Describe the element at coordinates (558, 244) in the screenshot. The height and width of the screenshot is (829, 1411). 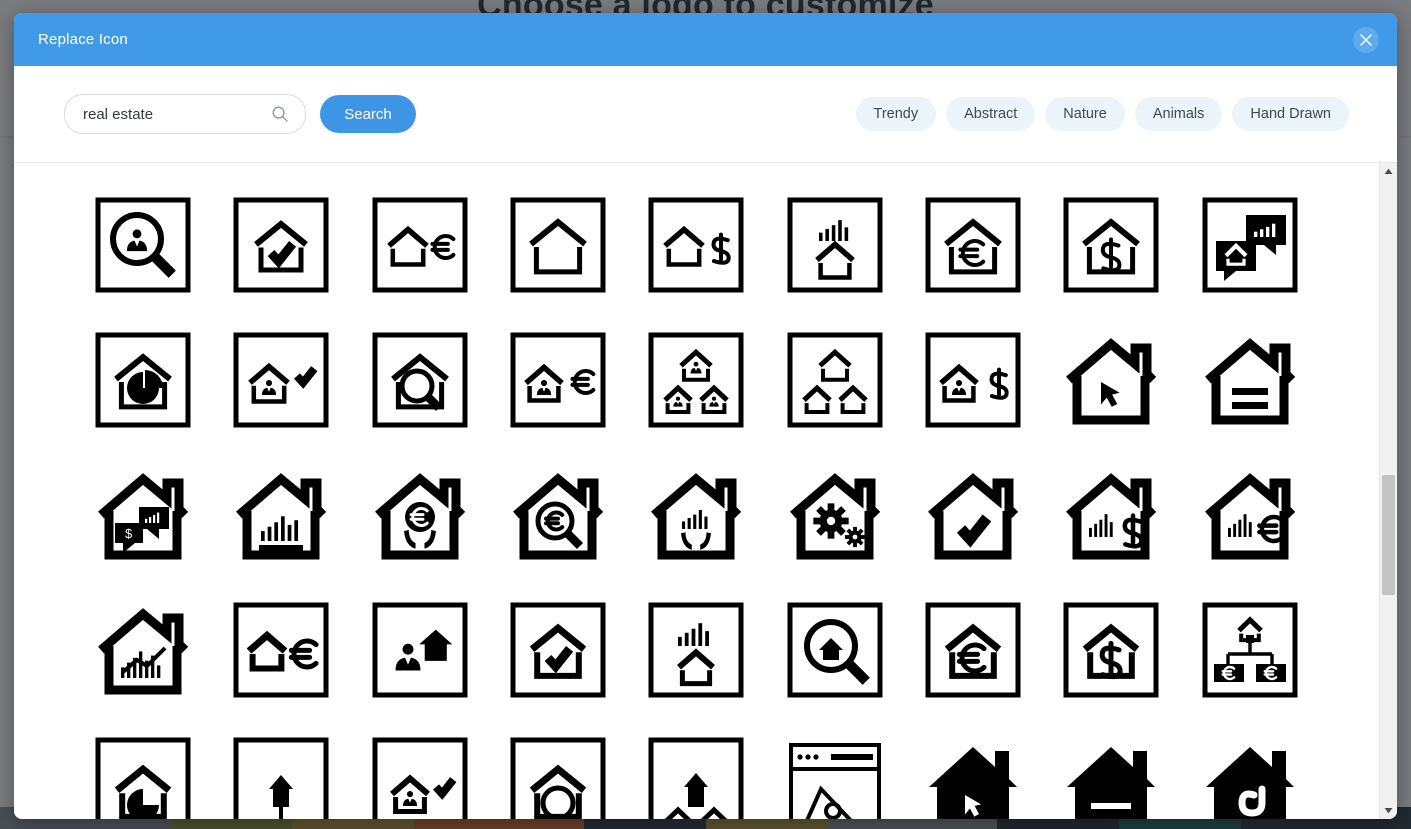
I see `boxed-house-plain-icon` at that location.